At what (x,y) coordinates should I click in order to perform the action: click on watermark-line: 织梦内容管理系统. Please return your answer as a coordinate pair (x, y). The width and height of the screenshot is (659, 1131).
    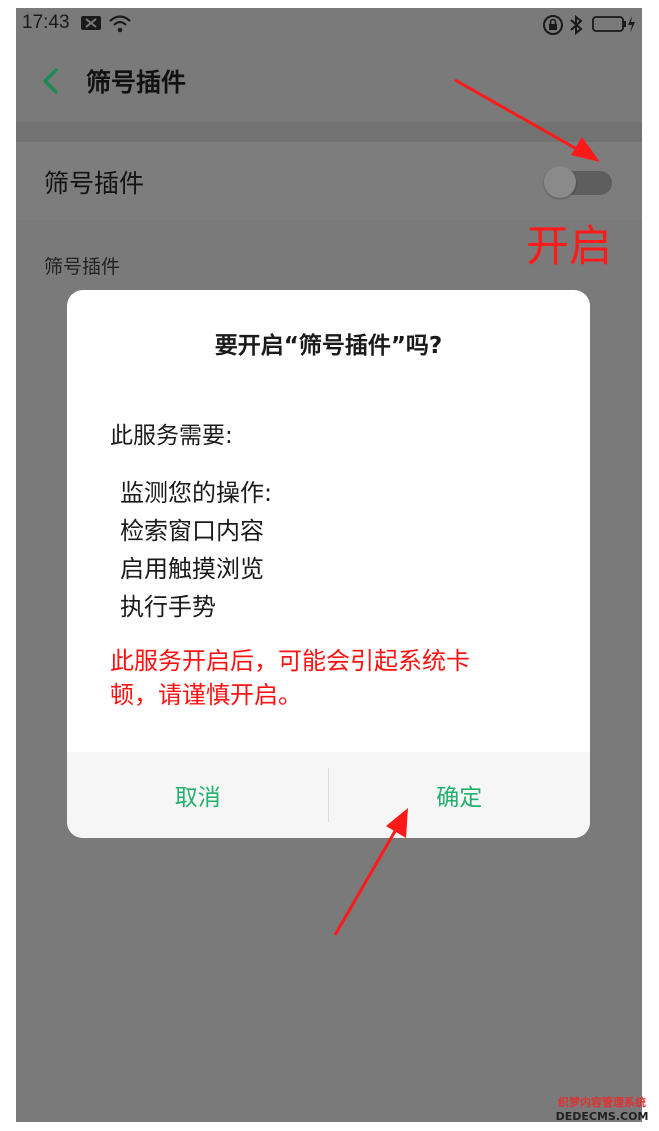
    Looking at the image, I should click on (602, 1102).